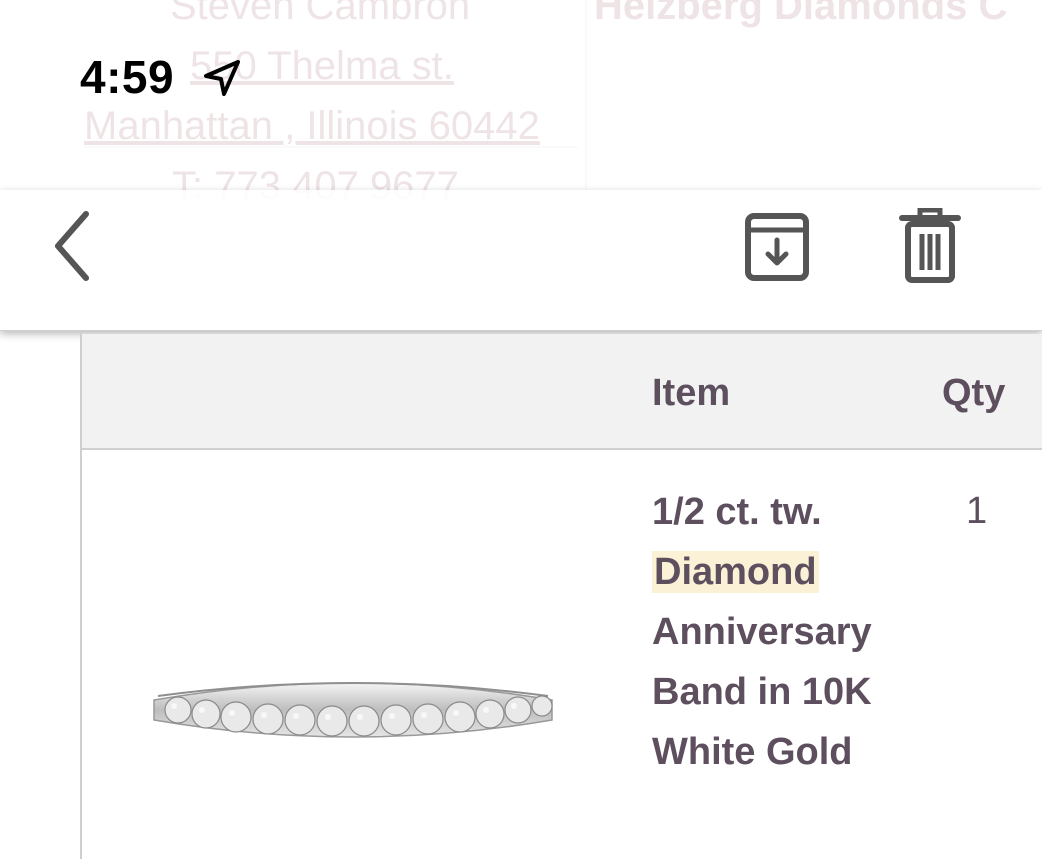 The image size is (1042, 859). Describe the element at coordinates (737, 512) in the screenshot. I see `item-name-part1: 1/2 ct. tw.` at that location.